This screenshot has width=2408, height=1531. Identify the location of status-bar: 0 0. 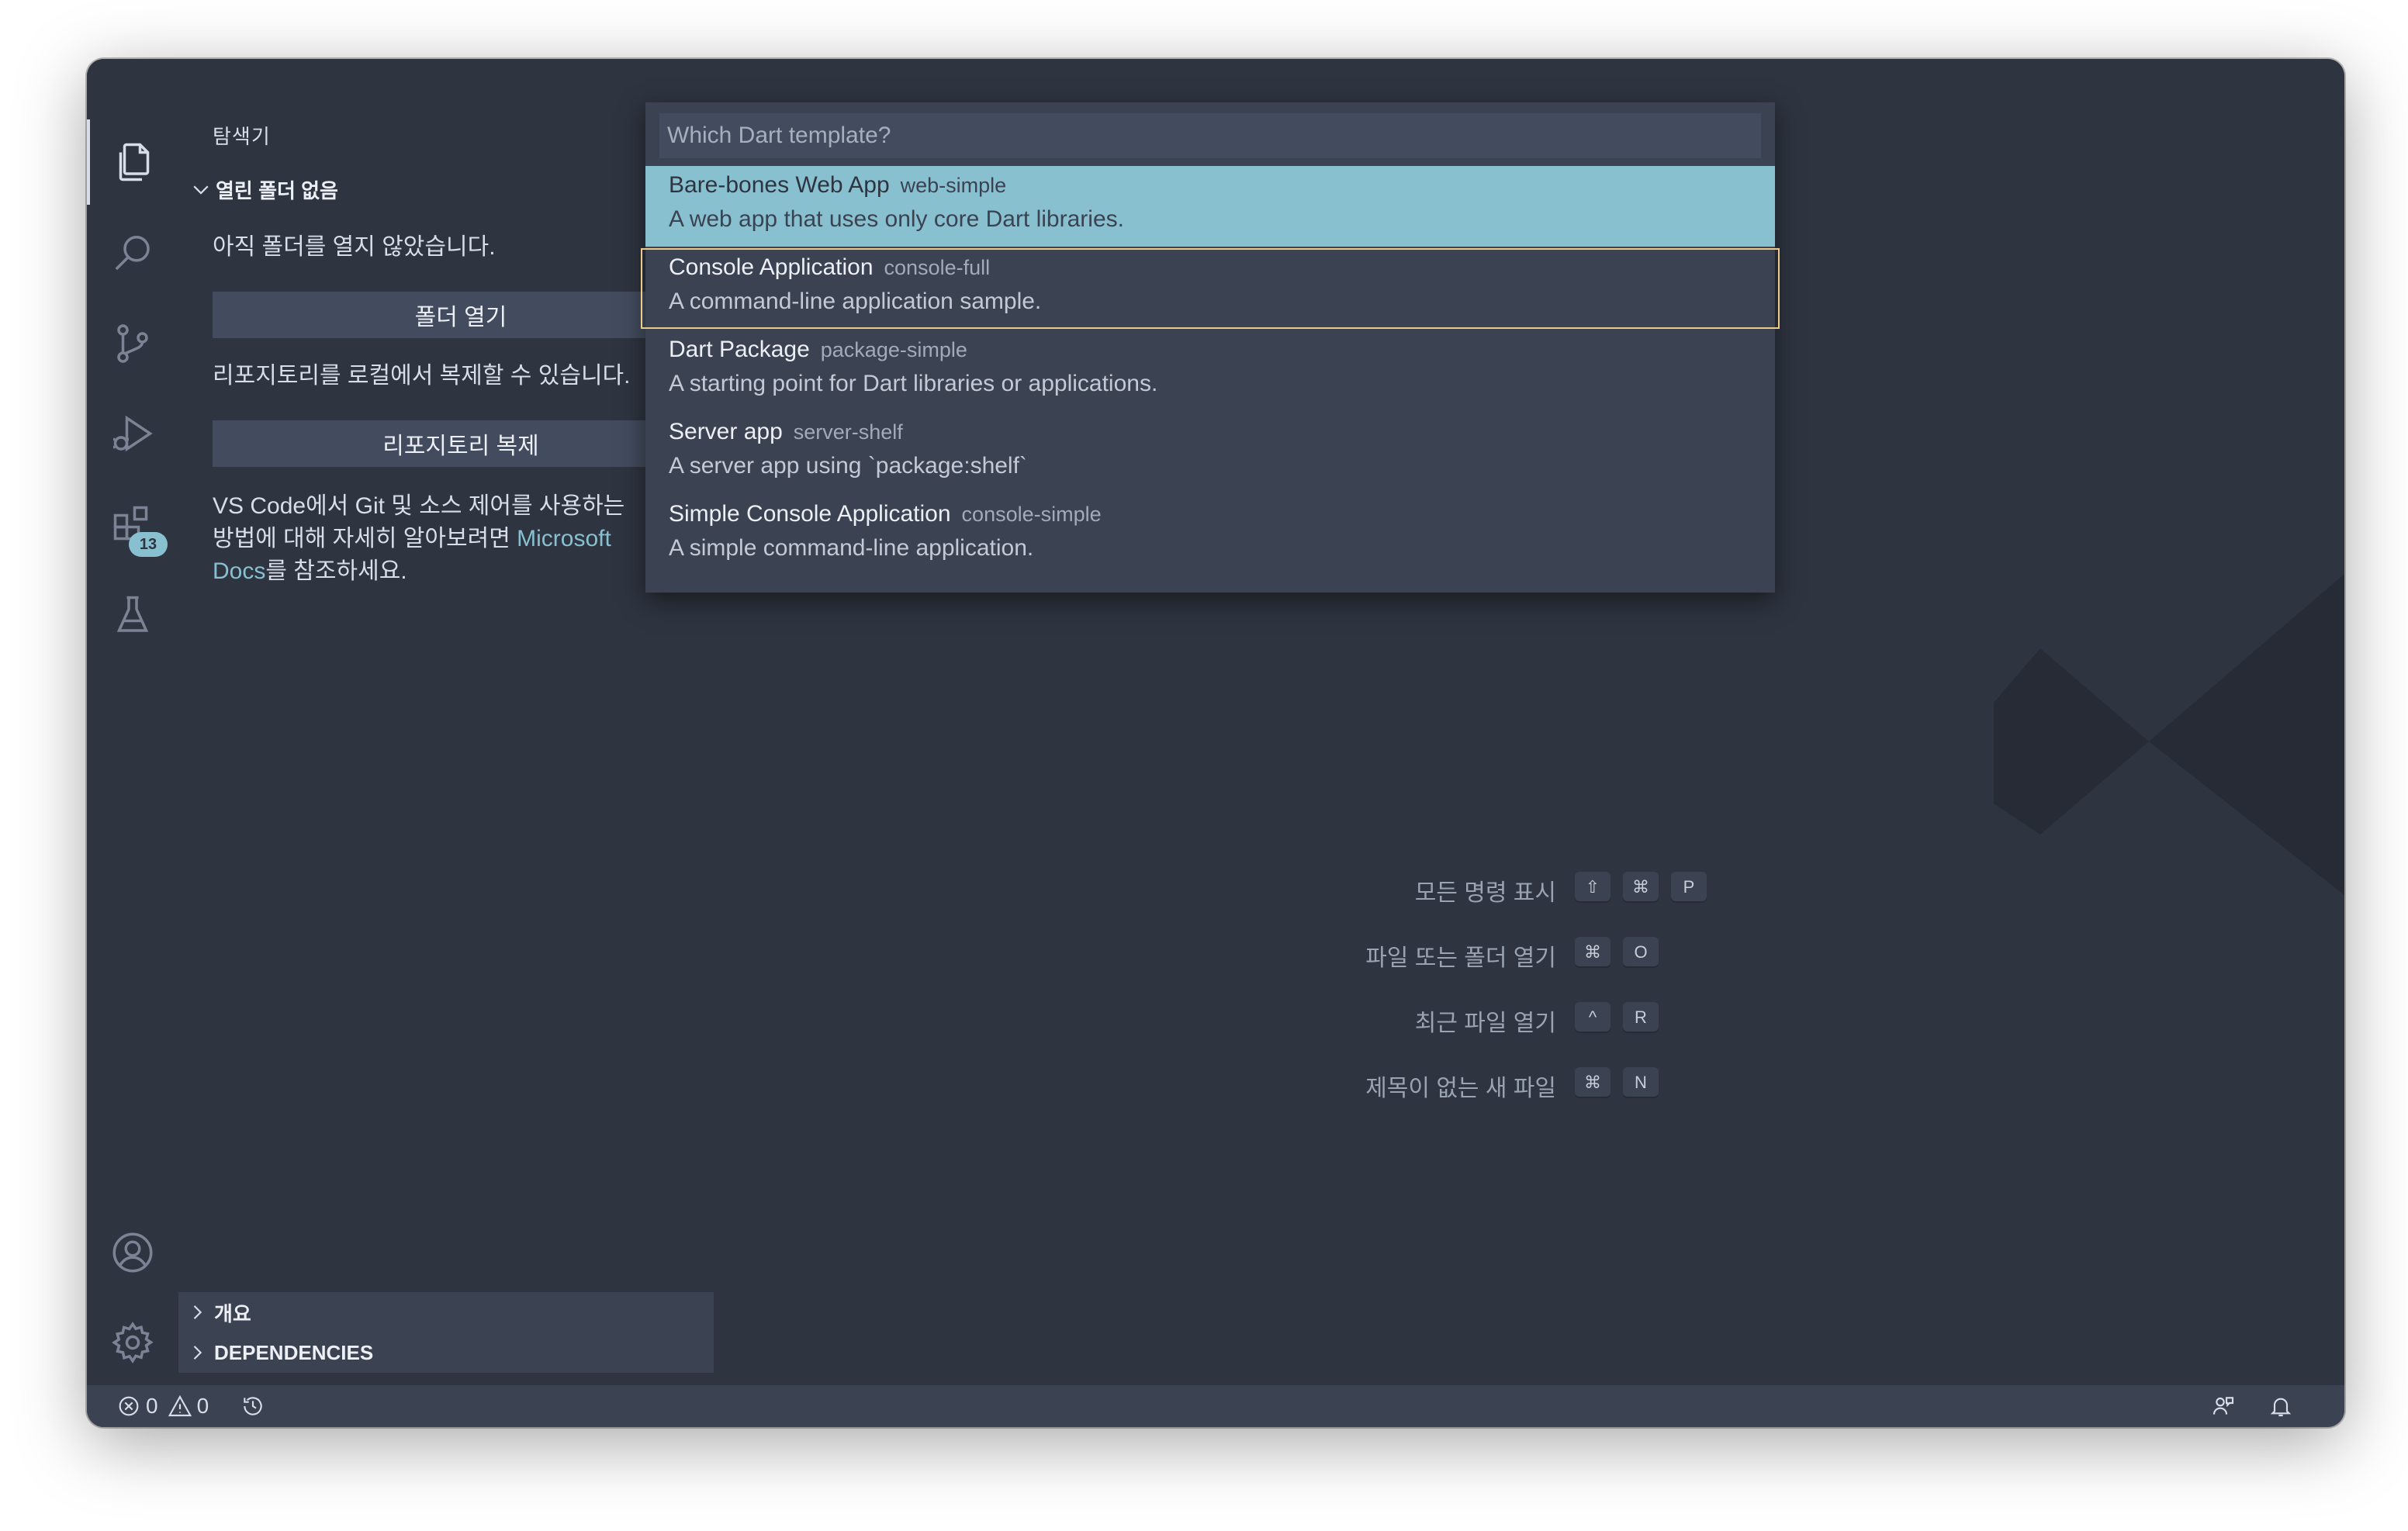
(1215, 1406).